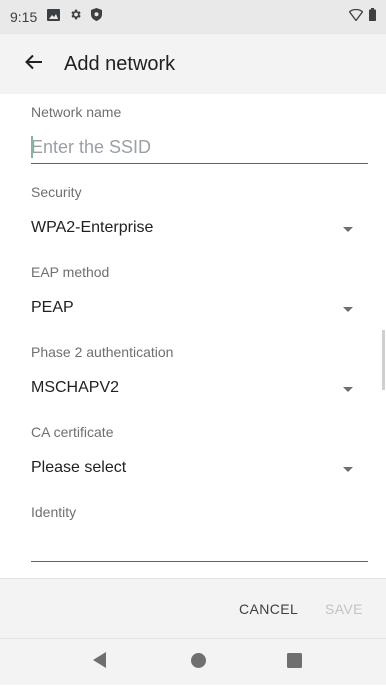  What do you see at coordinates (193, 389) in the screenshot?
I see `phase2-dropdown: MSCHAPV2` at bounding box center [193, 389].